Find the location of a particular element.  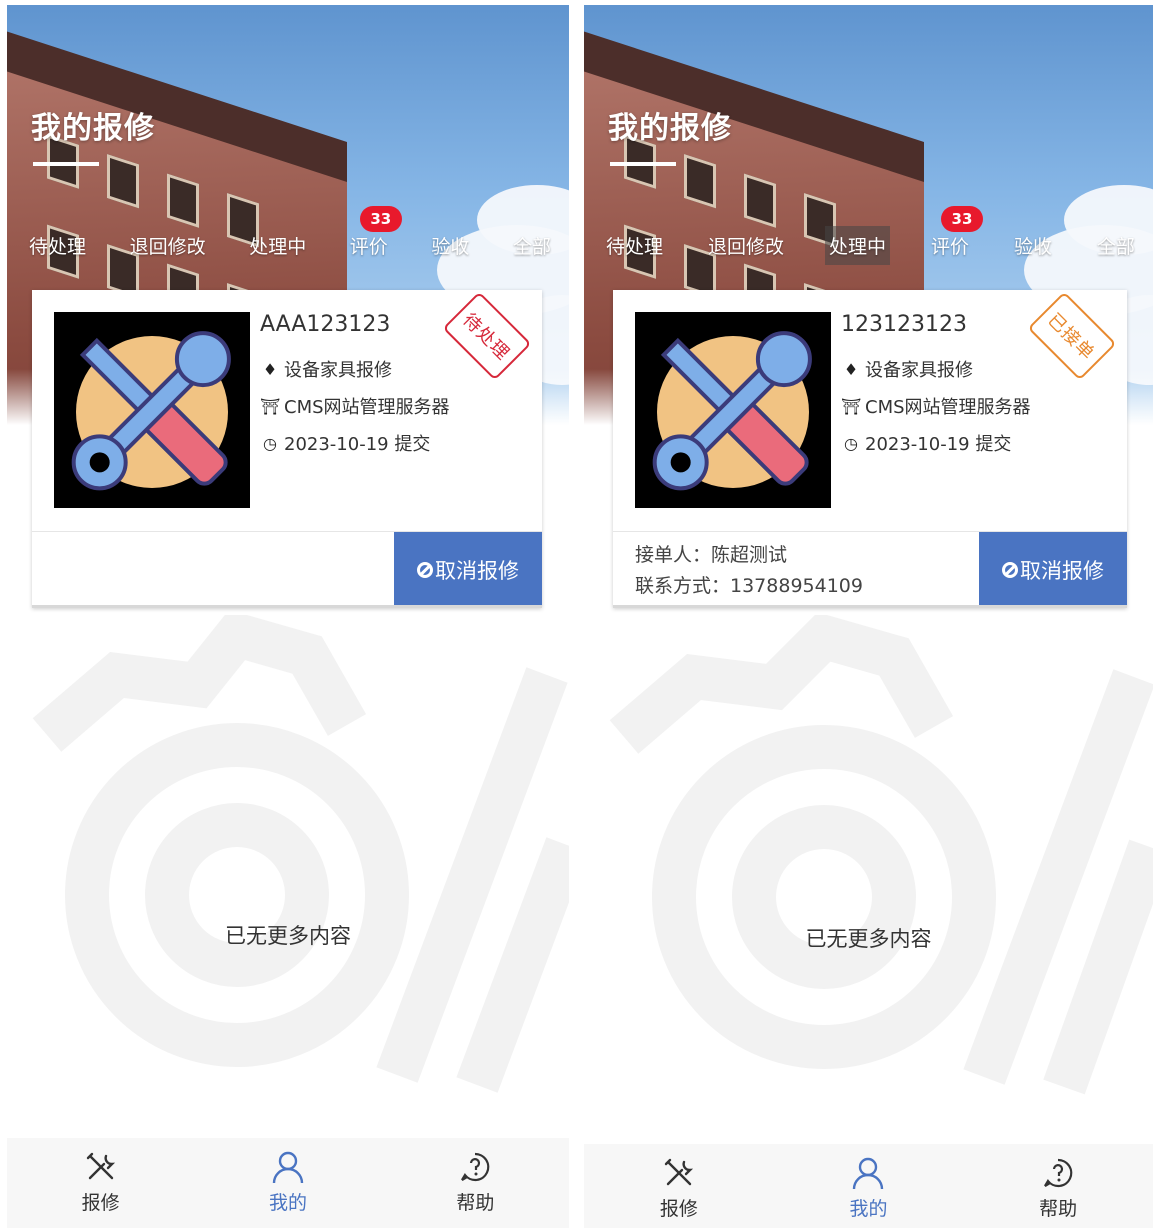

status-stamp: 已接单 is located at coordinates (1072, 336).